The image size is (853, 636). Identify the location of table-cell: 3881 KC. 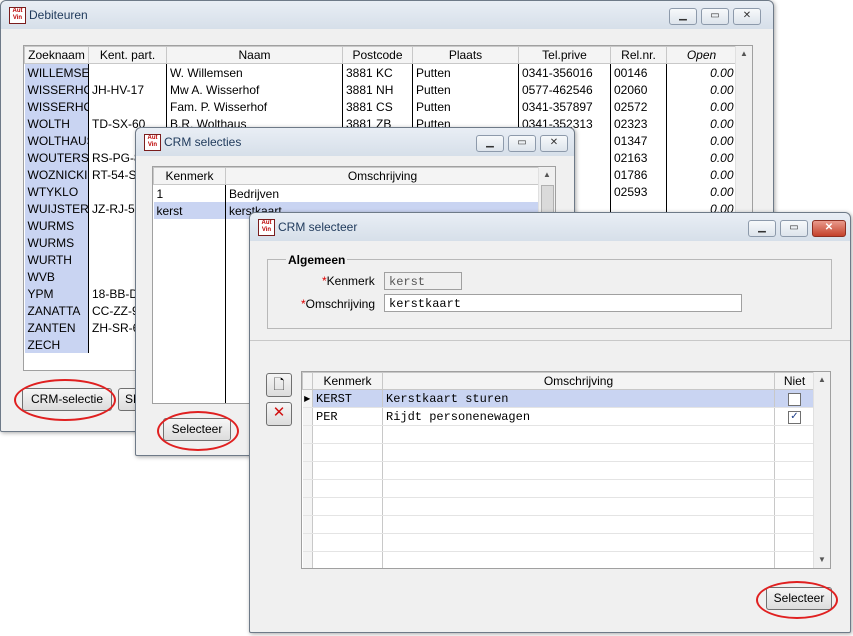
(377, 72).